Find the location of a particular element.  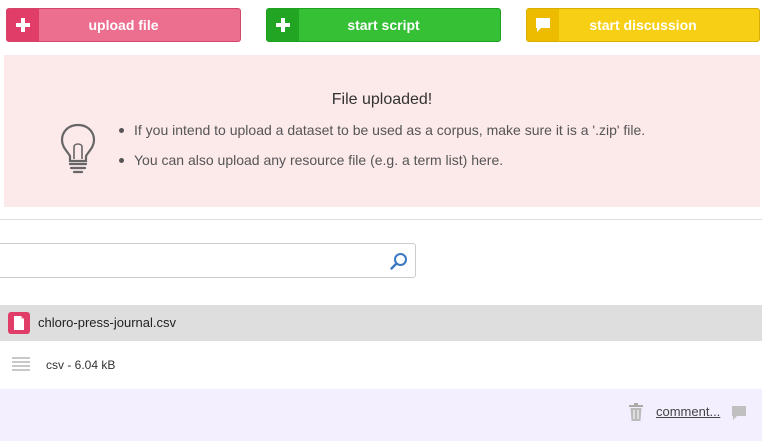

search-input is located at coordinates (194, 262).